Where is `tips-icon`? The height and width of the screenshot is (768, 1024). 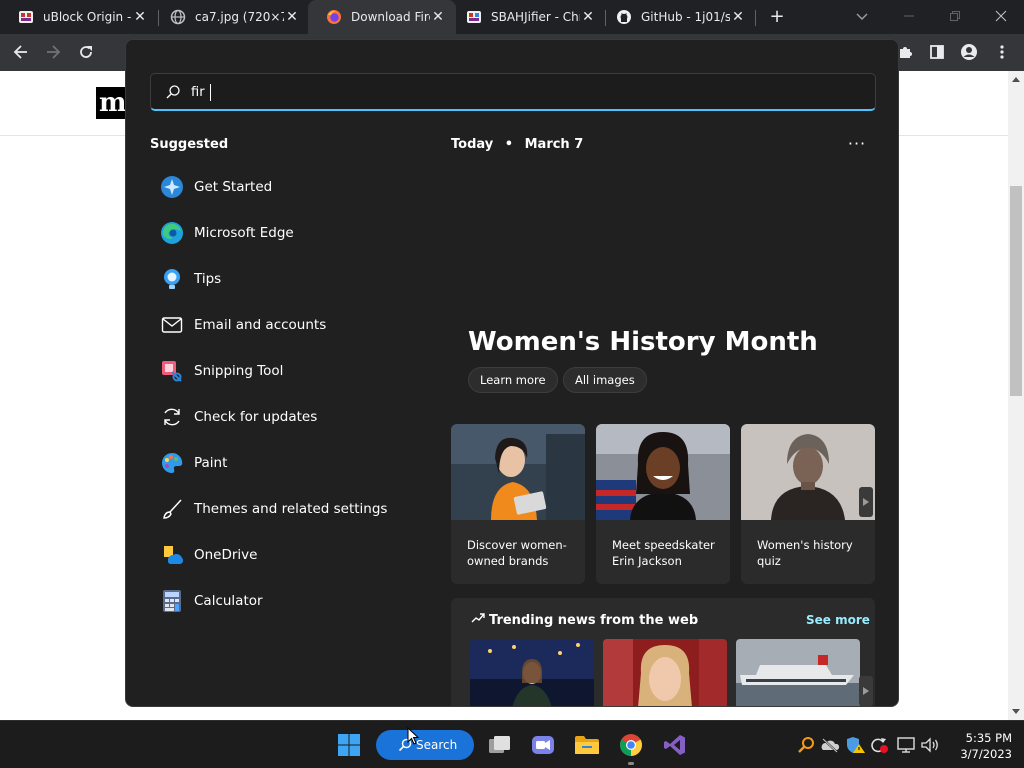
tips-icon is located at coordinates (172, 279).